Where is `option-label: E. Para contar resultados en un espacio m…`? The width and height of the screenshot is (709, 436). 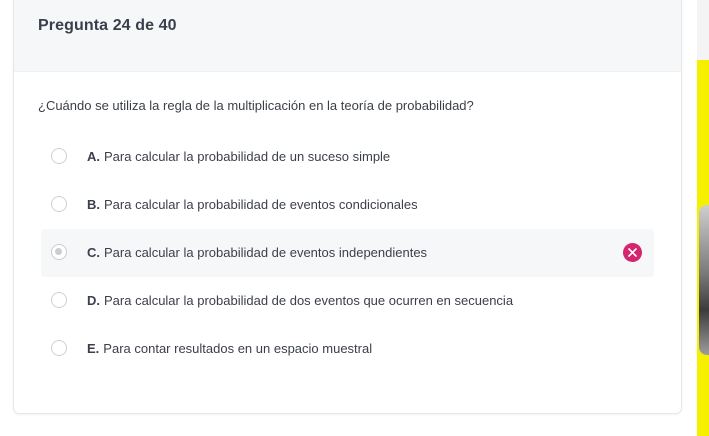
option-label: E. Para contar resultados en un espacio m… is located at coordinates (229, 348).